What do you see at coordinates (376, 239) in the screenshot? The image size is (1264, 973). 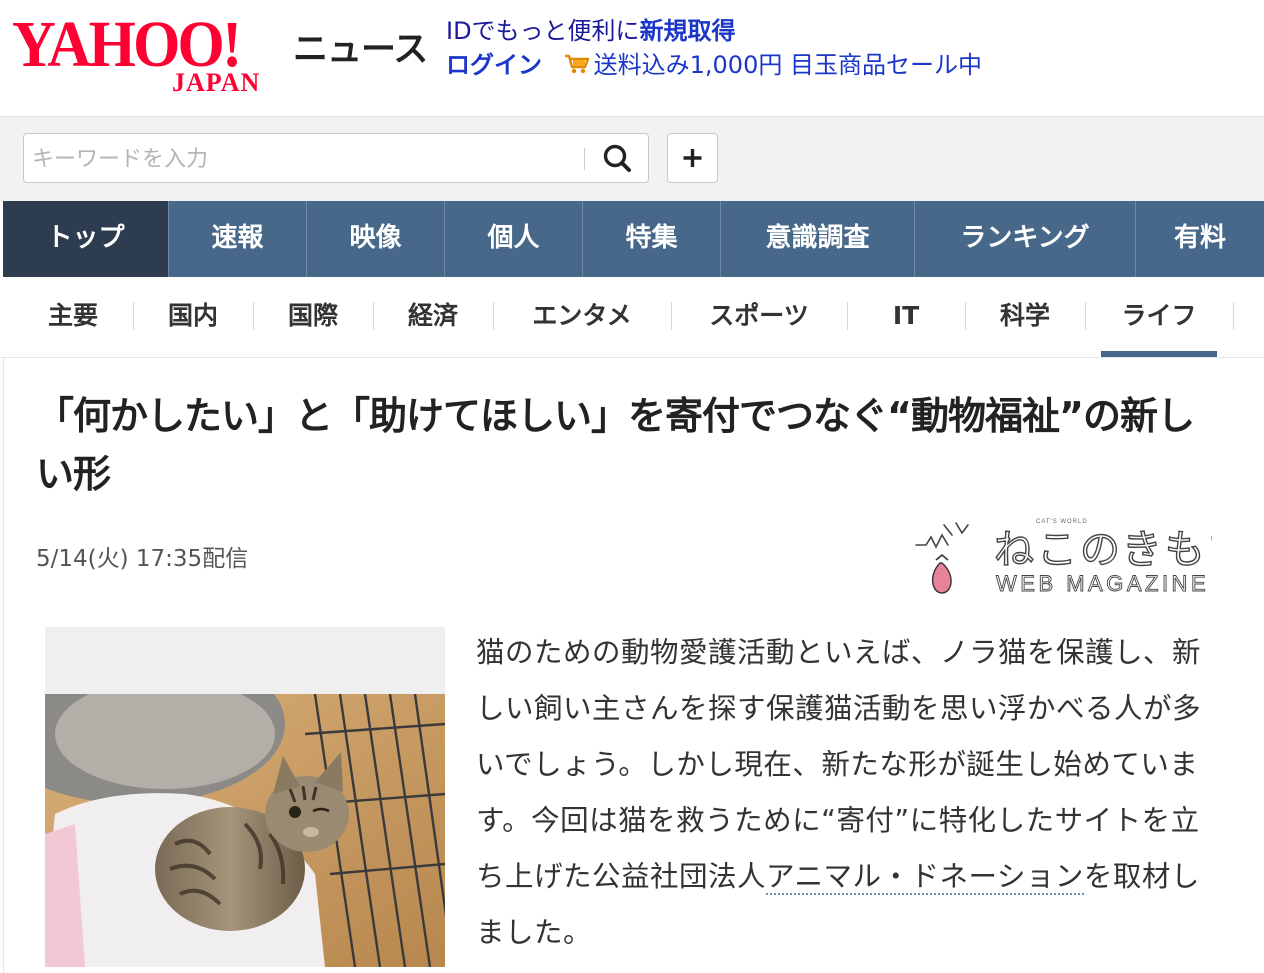 I see `tab-video: 映像` at bounding box center [376, 239].